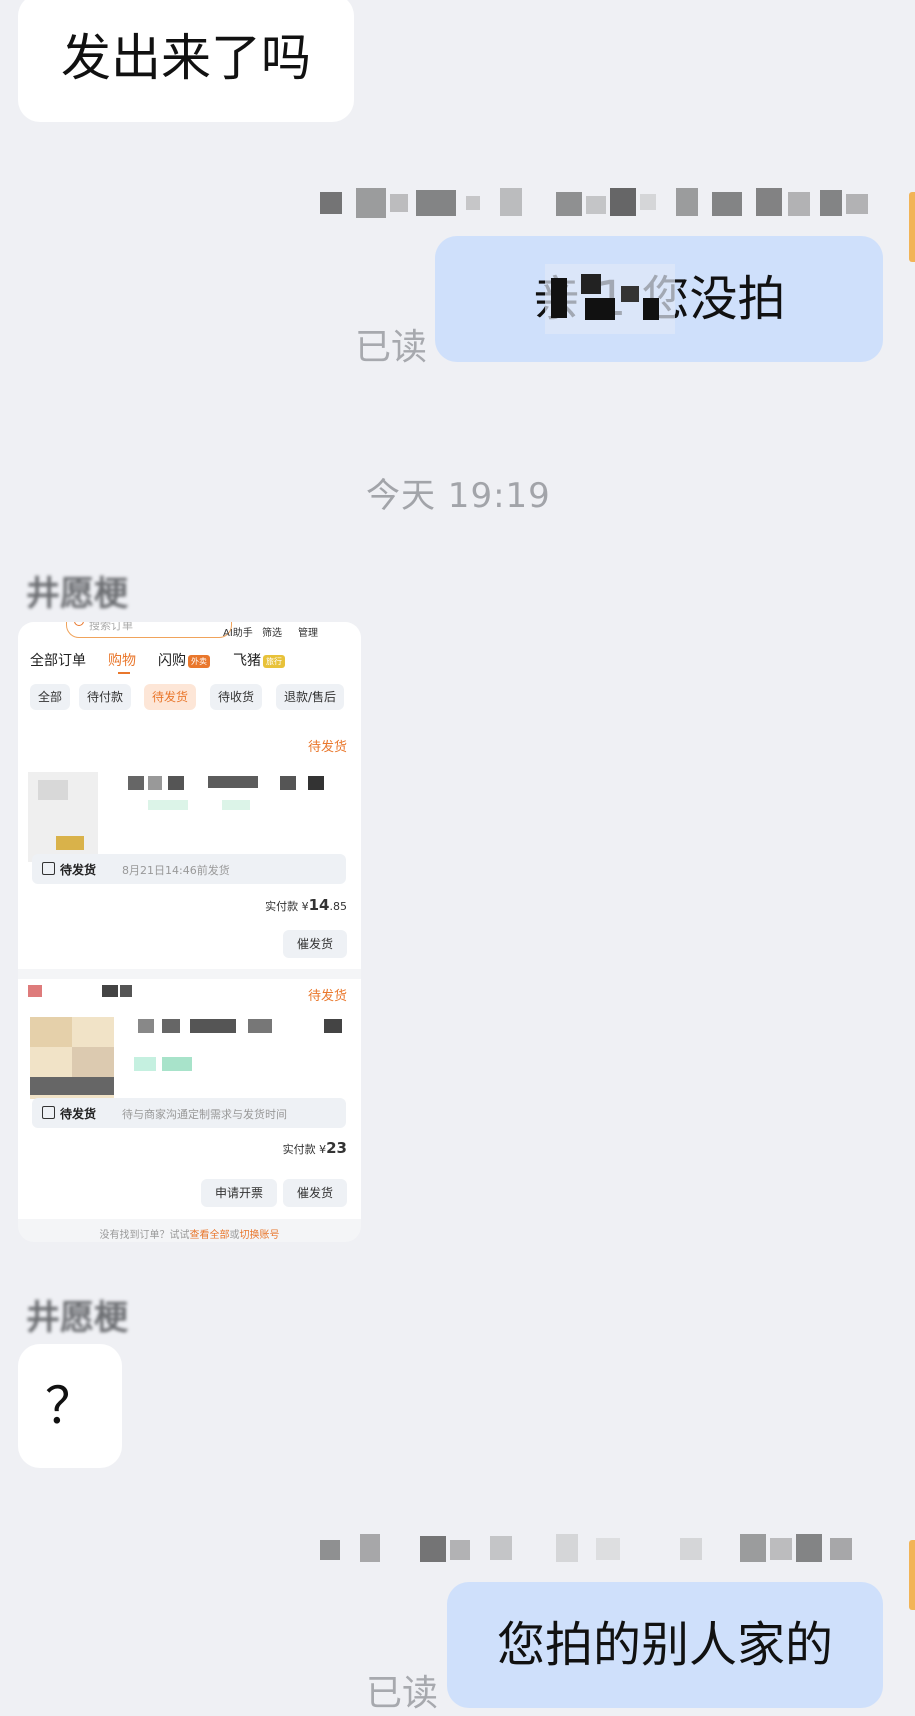  I want to click on shipping-note: 8月21日14:46前发货, so click(176, 870).